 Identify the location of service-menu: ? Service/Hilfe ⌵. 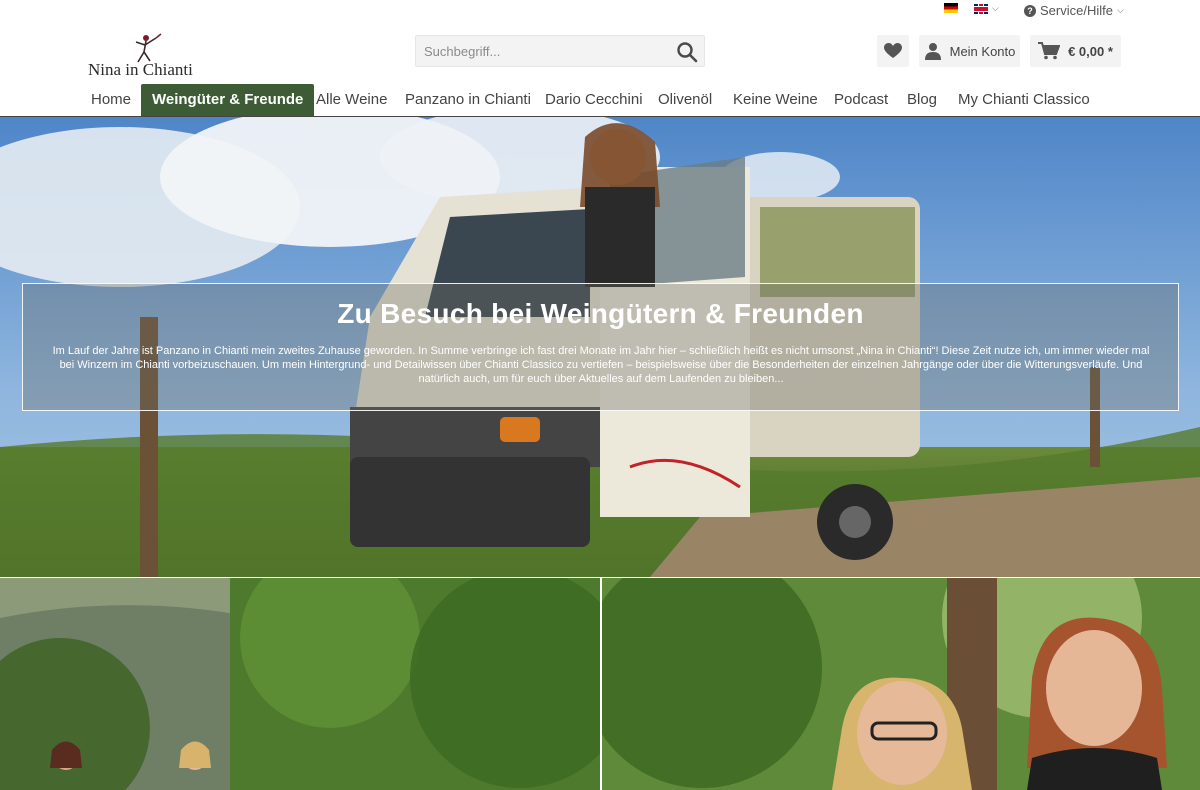
(1074, 10).